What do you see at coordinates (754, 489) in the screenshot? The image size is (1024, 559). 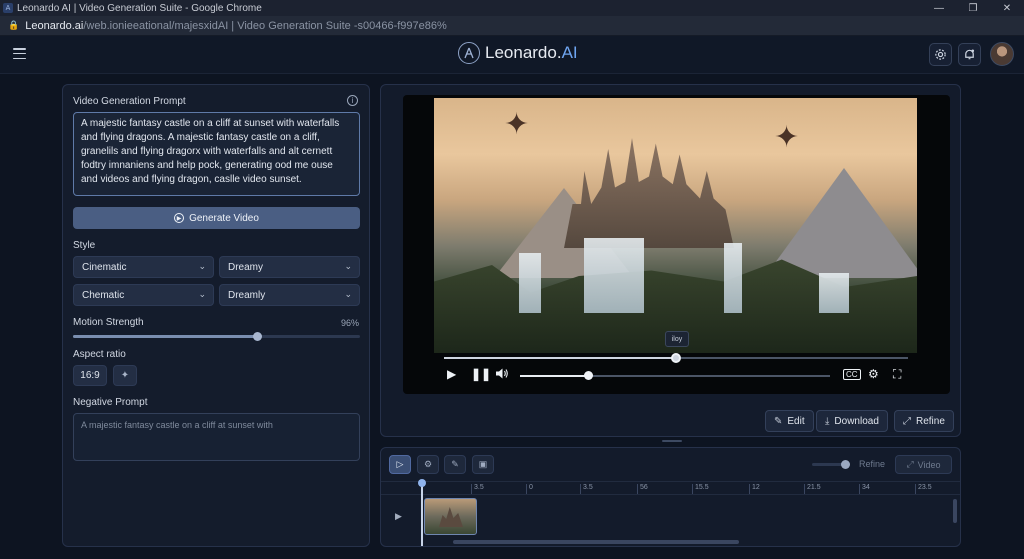 I see `ruler-tick: 12` at bounding box center [754, 489].